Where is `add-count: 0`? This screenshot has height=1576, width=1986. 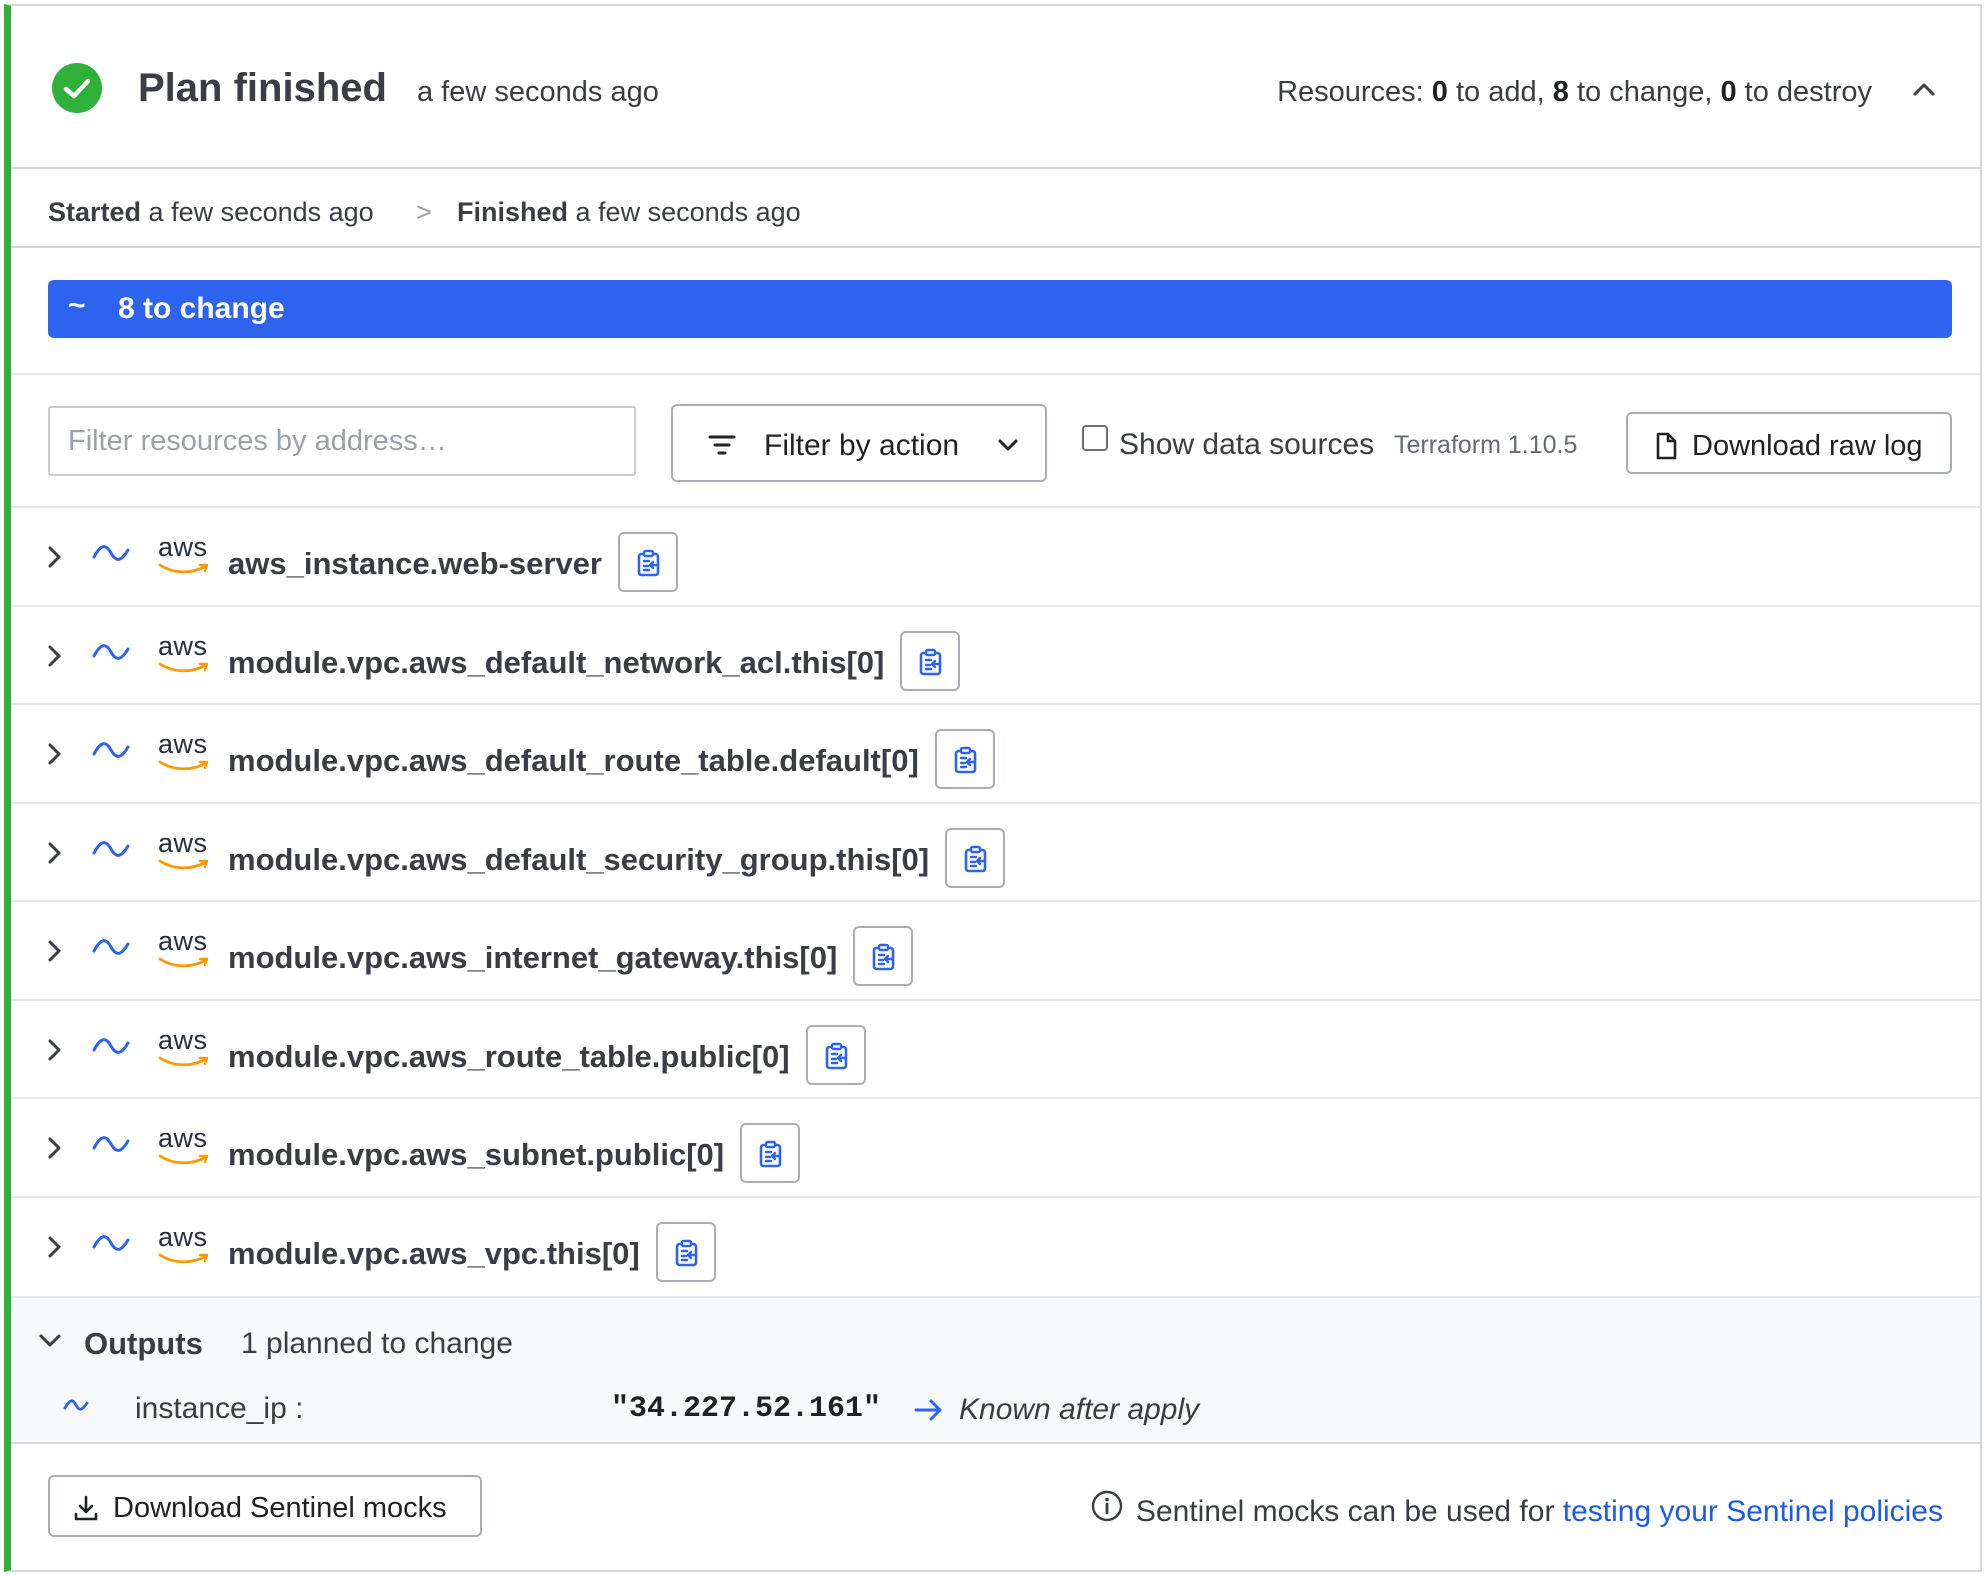
add-count: 0 is located at coordinates (1439, 92).